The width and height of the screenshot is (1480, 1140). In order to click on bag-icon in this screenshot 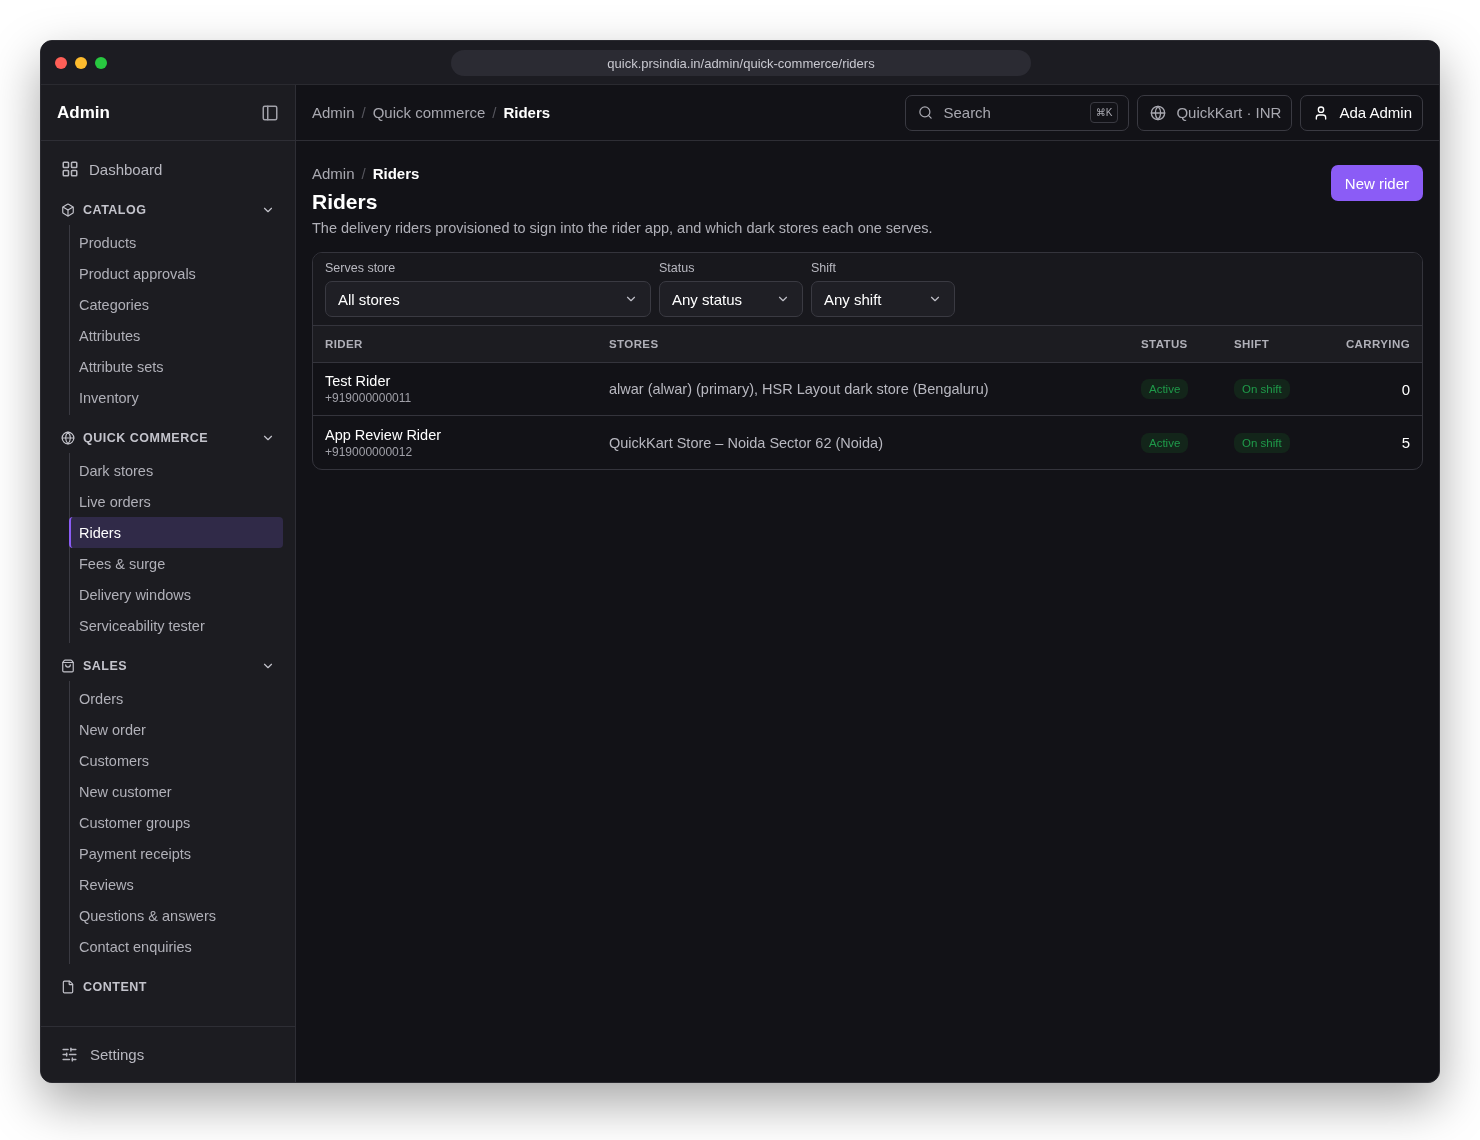, I will do `click(68, 666)`.